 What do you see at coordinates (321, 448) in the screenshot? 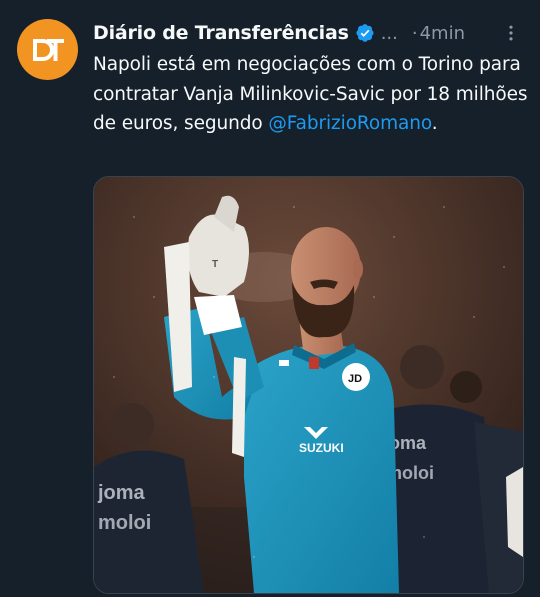
I see `jersey-sponsor-text: SUZUKI` at bounding box center [321, 448].